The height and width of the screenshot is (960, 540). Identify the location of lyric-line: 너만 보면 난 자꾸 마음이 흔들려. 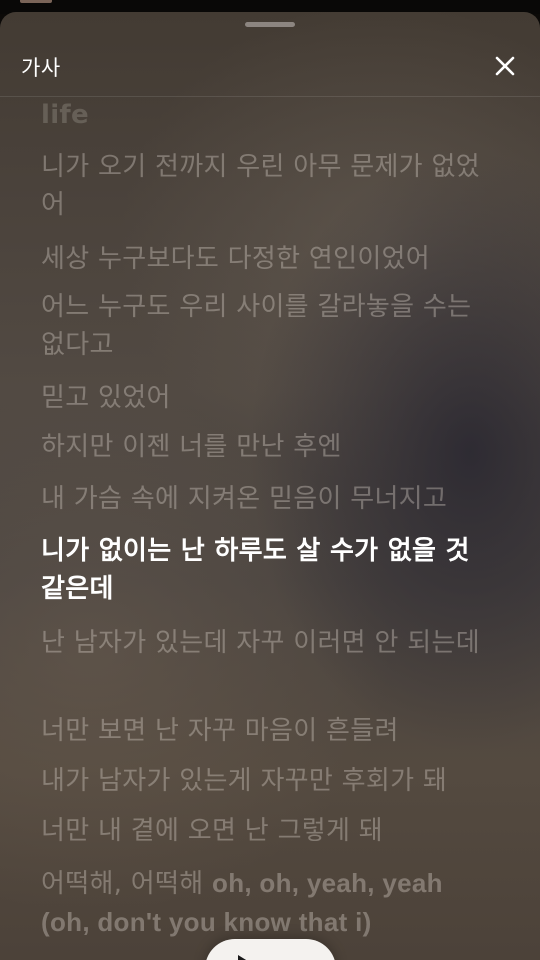
(261, 731).